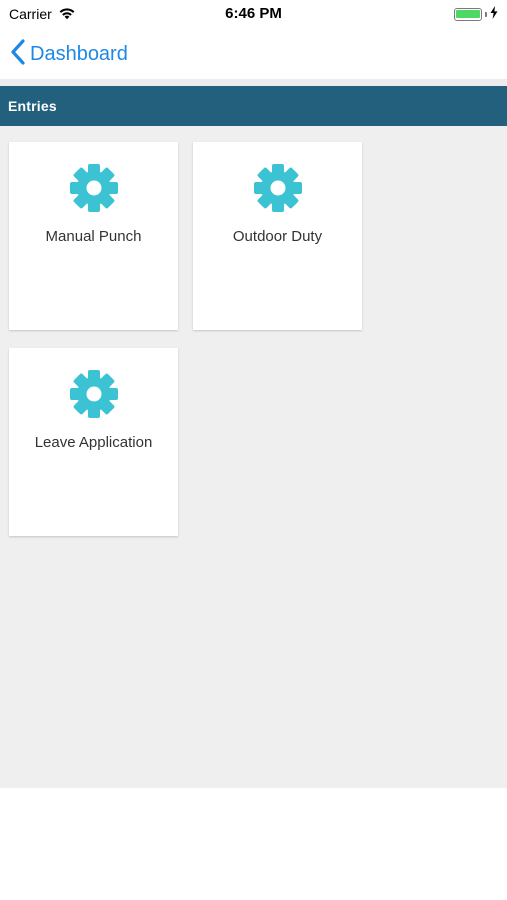 This screenshot has height=900, width=507. I want to click on status-time: 6:46 PM, so click(253, 13).